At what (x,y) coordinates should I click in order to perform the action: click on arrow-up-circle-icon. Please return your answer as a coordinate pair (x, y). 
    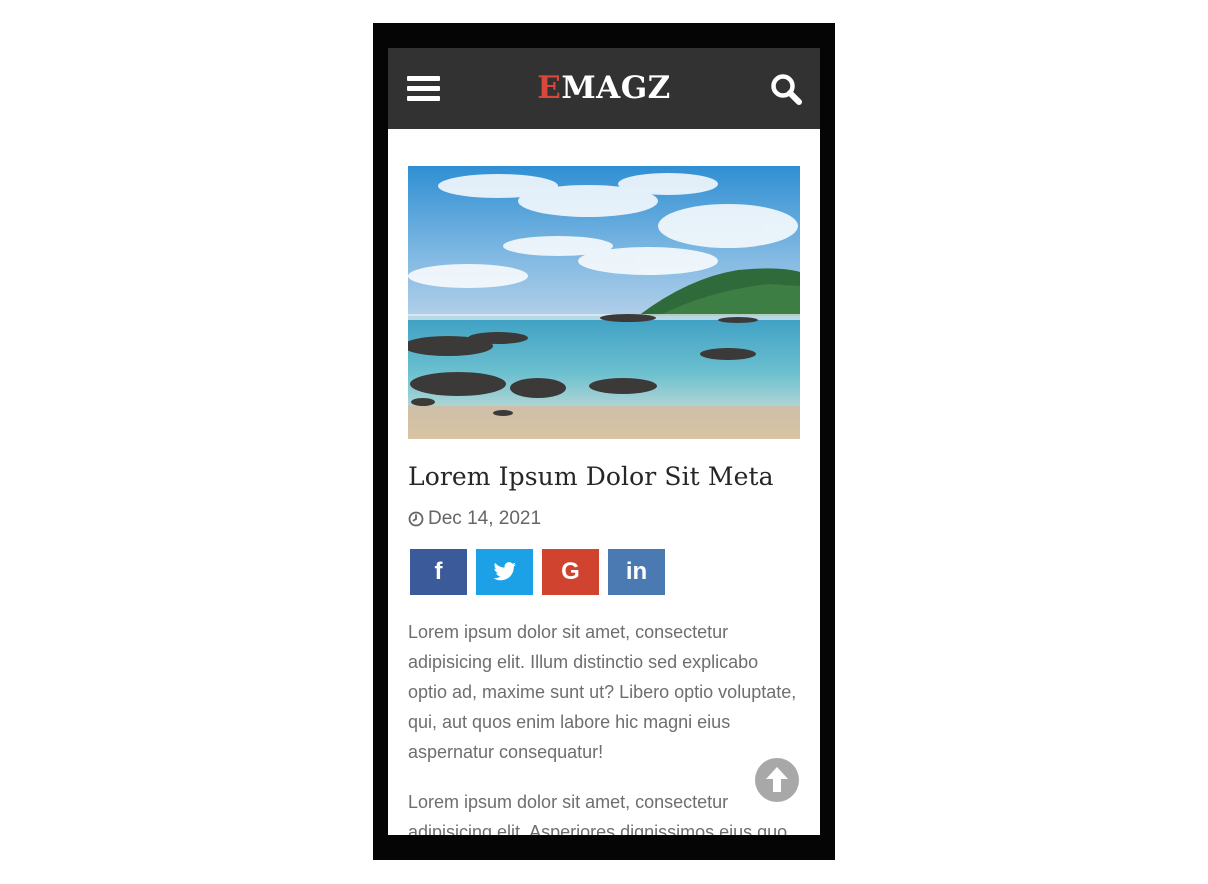
    Looking at the image, I should click on (777, 779).